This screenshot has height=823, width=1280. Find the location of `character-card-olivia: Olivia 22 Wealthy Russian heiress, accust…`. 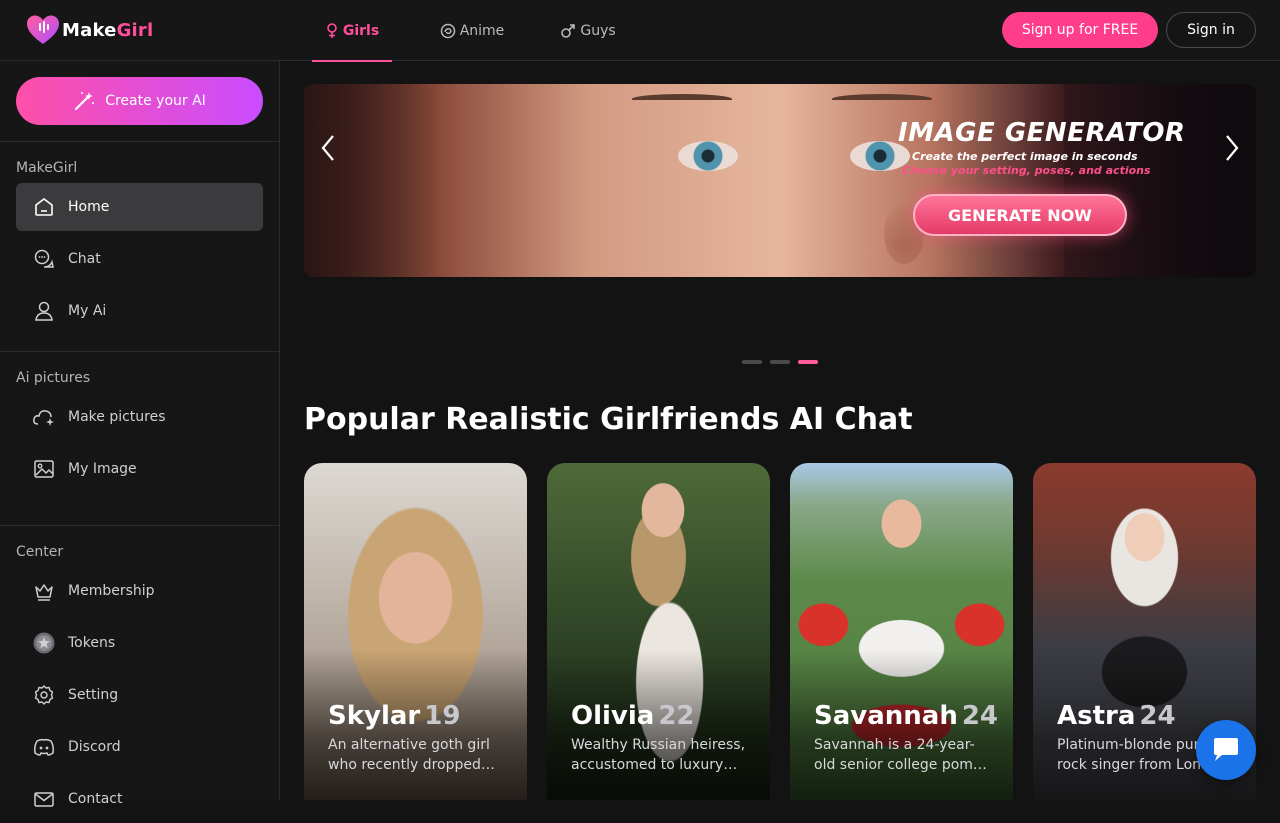

character-card-olivia: Olivia 22 Wealthy Russian heiress, accust… is located at coordinates (658, 631).